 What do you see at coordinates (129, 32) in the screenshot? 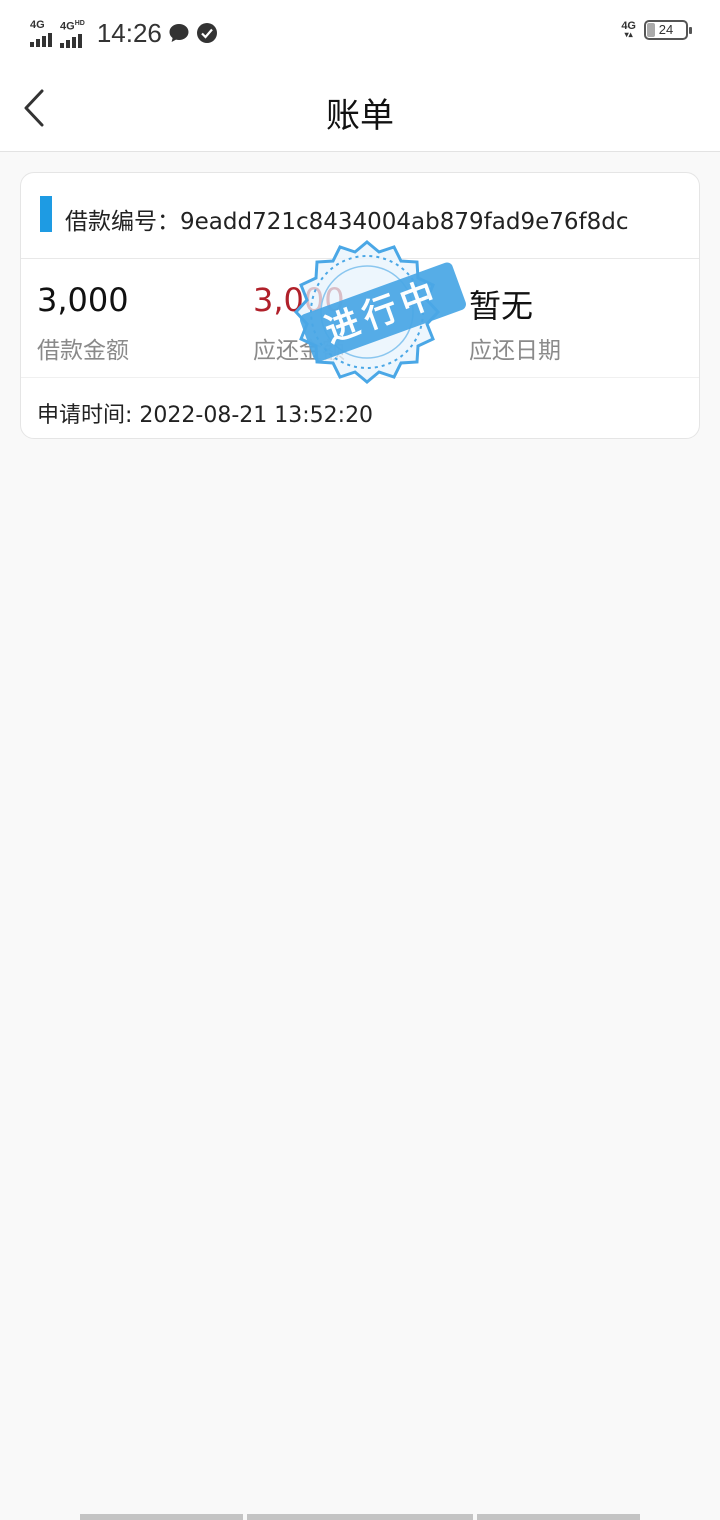
I see `status-time: 14:26` at bounding box center [129, 32].